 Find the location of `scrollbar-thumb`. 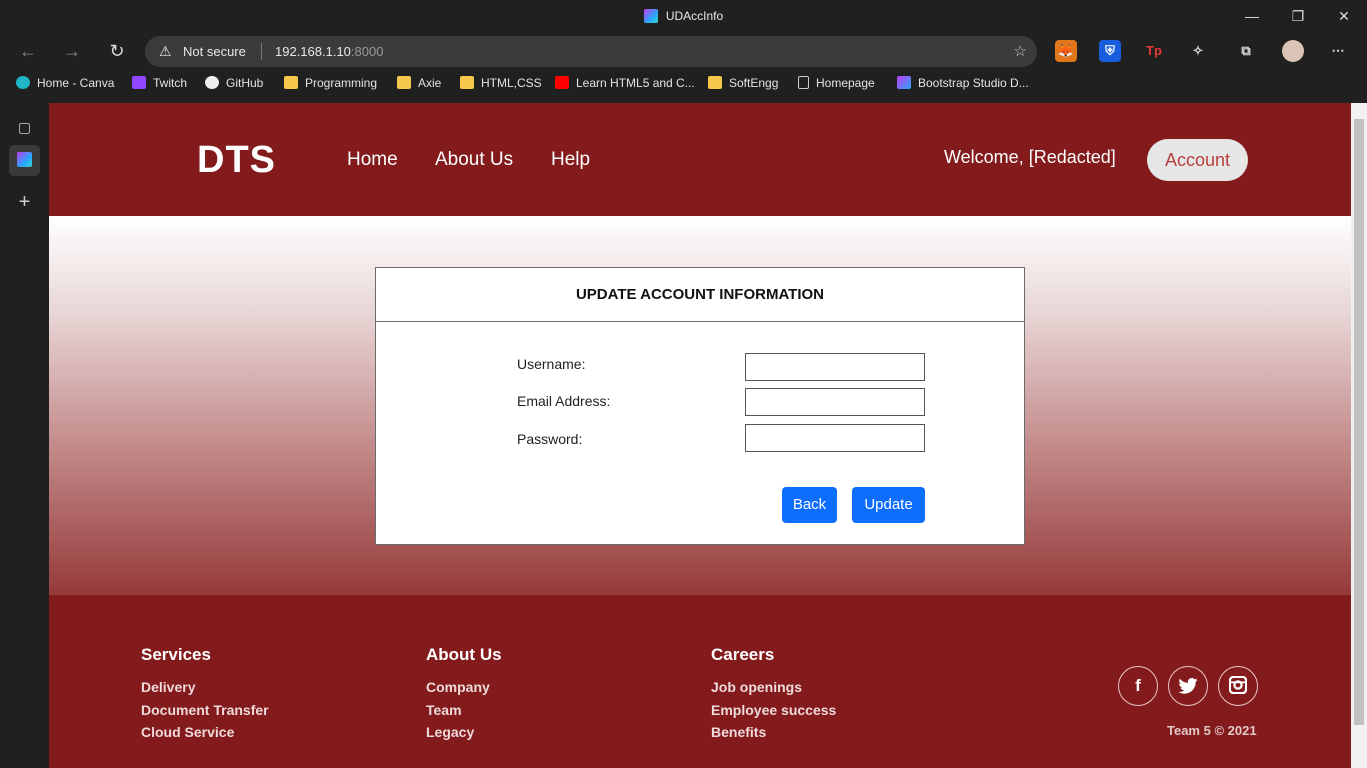

scrollbar-thumb is located at coordinates (1359, 422).